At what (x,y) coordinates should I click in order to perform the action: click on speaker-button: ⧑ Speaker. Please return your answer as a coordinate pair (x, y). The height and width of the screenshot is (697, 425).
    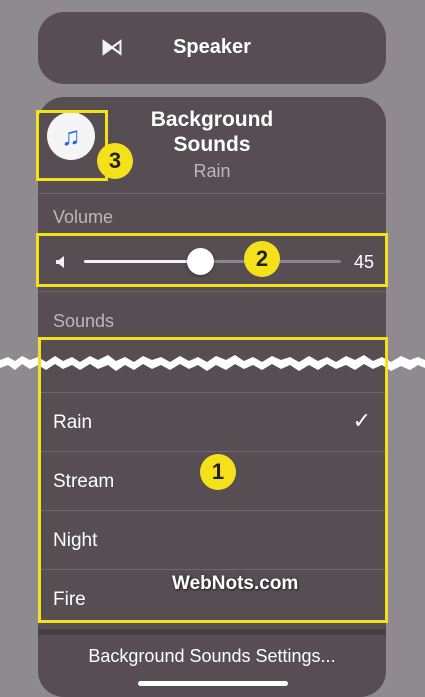
    Looking at the image, I should click on (212, 48).